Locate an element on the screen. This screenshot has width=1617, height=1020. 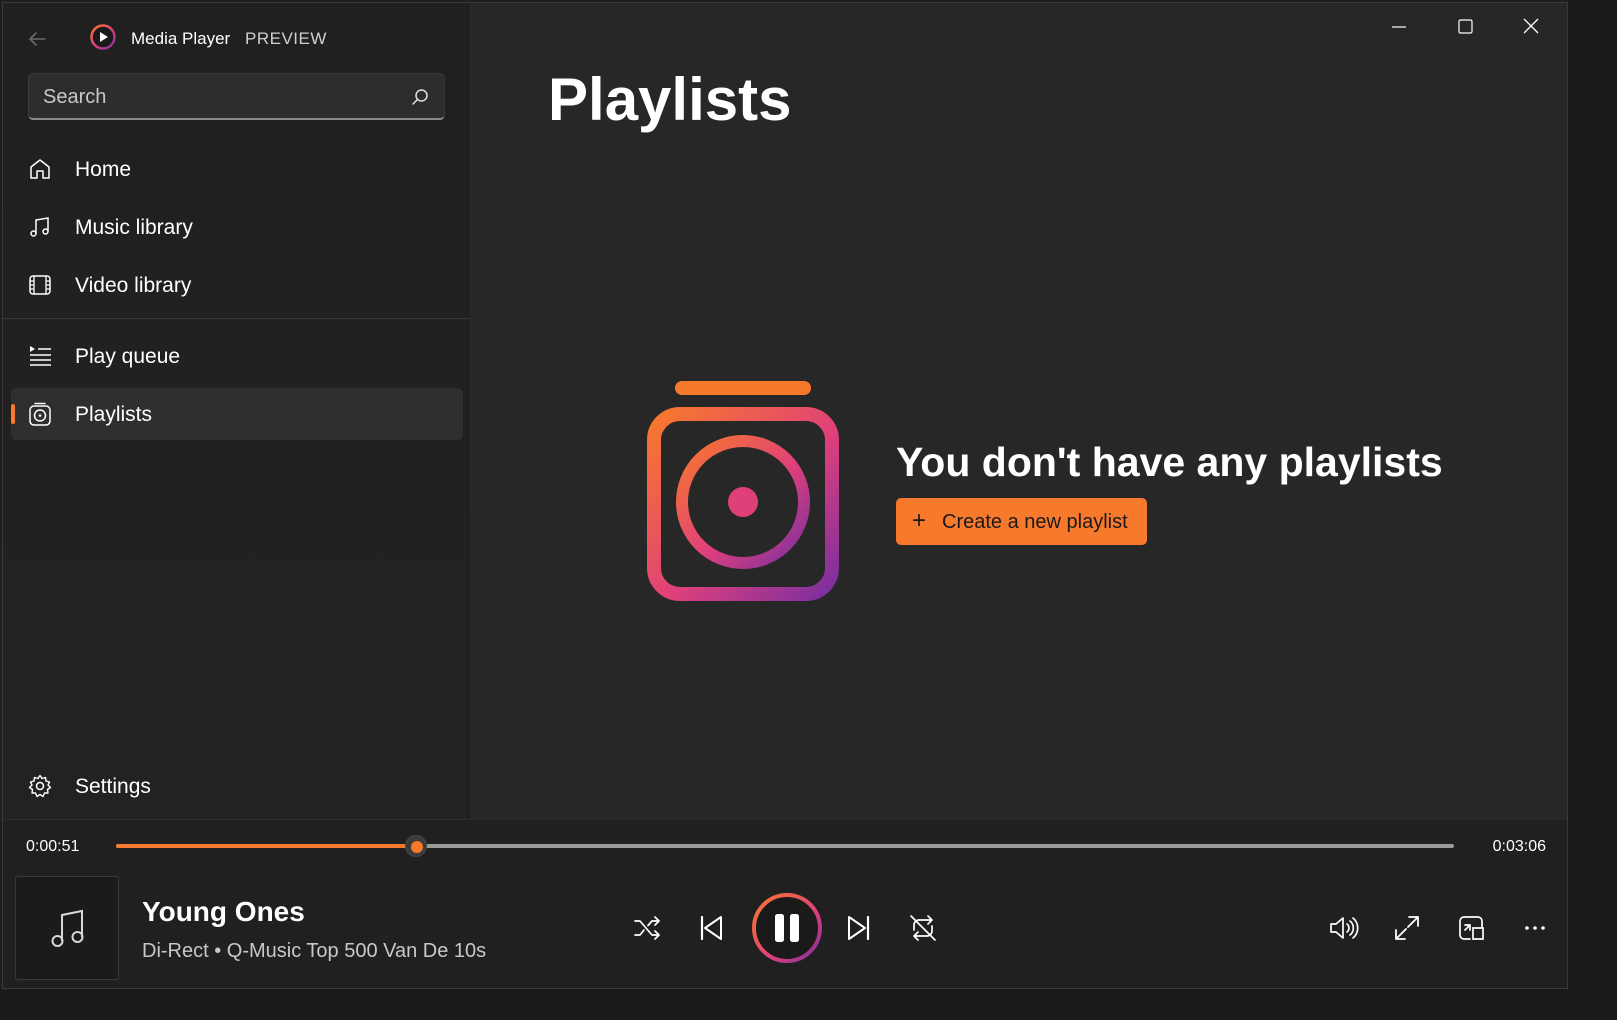
track-artist-album: Di-Rect • Q-Music Top 500 Van De 10s is located at coordinates (314, 951).